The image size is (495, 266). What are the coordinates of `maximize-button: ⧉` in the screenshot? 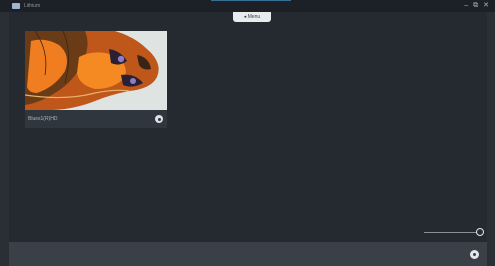 It's located at (475, 6).